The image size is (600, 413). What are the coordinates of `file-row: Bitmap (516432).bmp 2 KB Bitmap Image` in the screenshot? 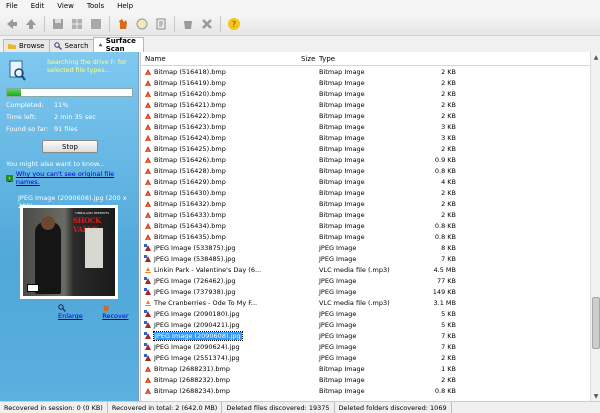 It's located at (365, 203).